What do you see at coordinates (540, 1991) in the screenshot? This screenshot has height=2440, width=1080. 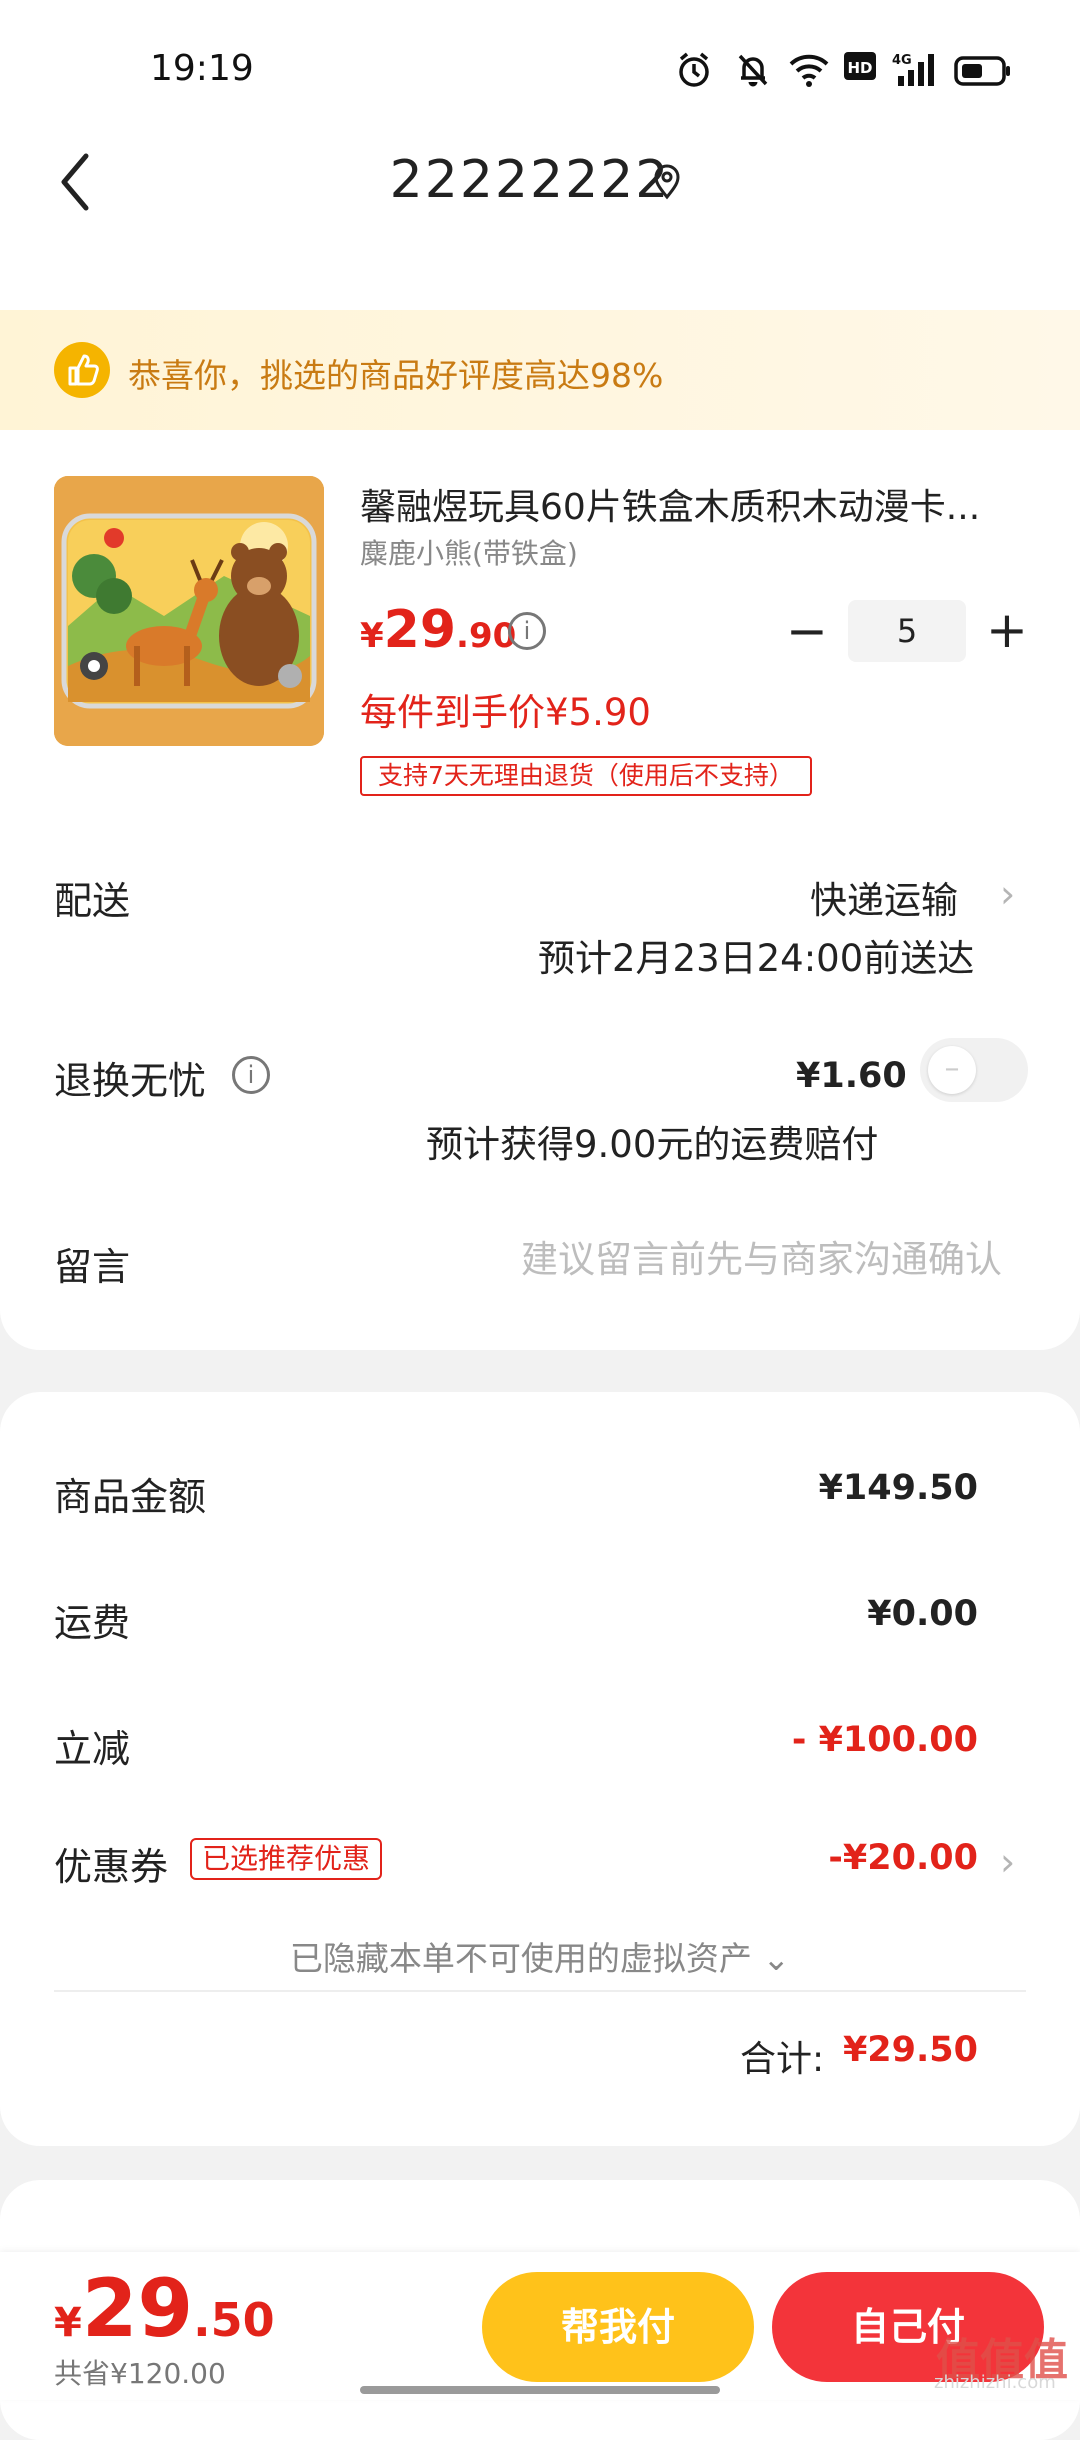 I see `divider` at bounding box center [540, 1991].